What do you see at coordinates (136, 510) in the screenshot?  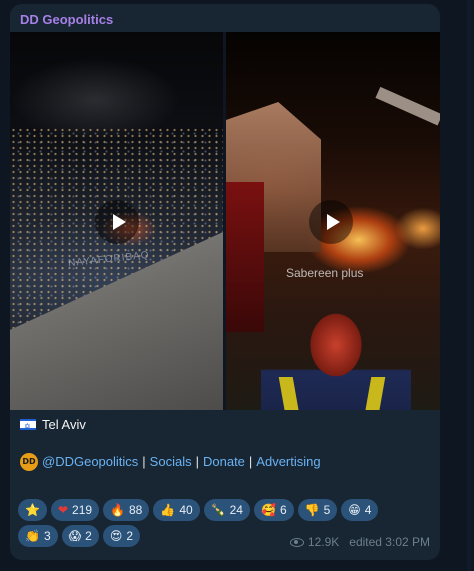 I see `reaction-count: 88` at bounding box center [136, 510].